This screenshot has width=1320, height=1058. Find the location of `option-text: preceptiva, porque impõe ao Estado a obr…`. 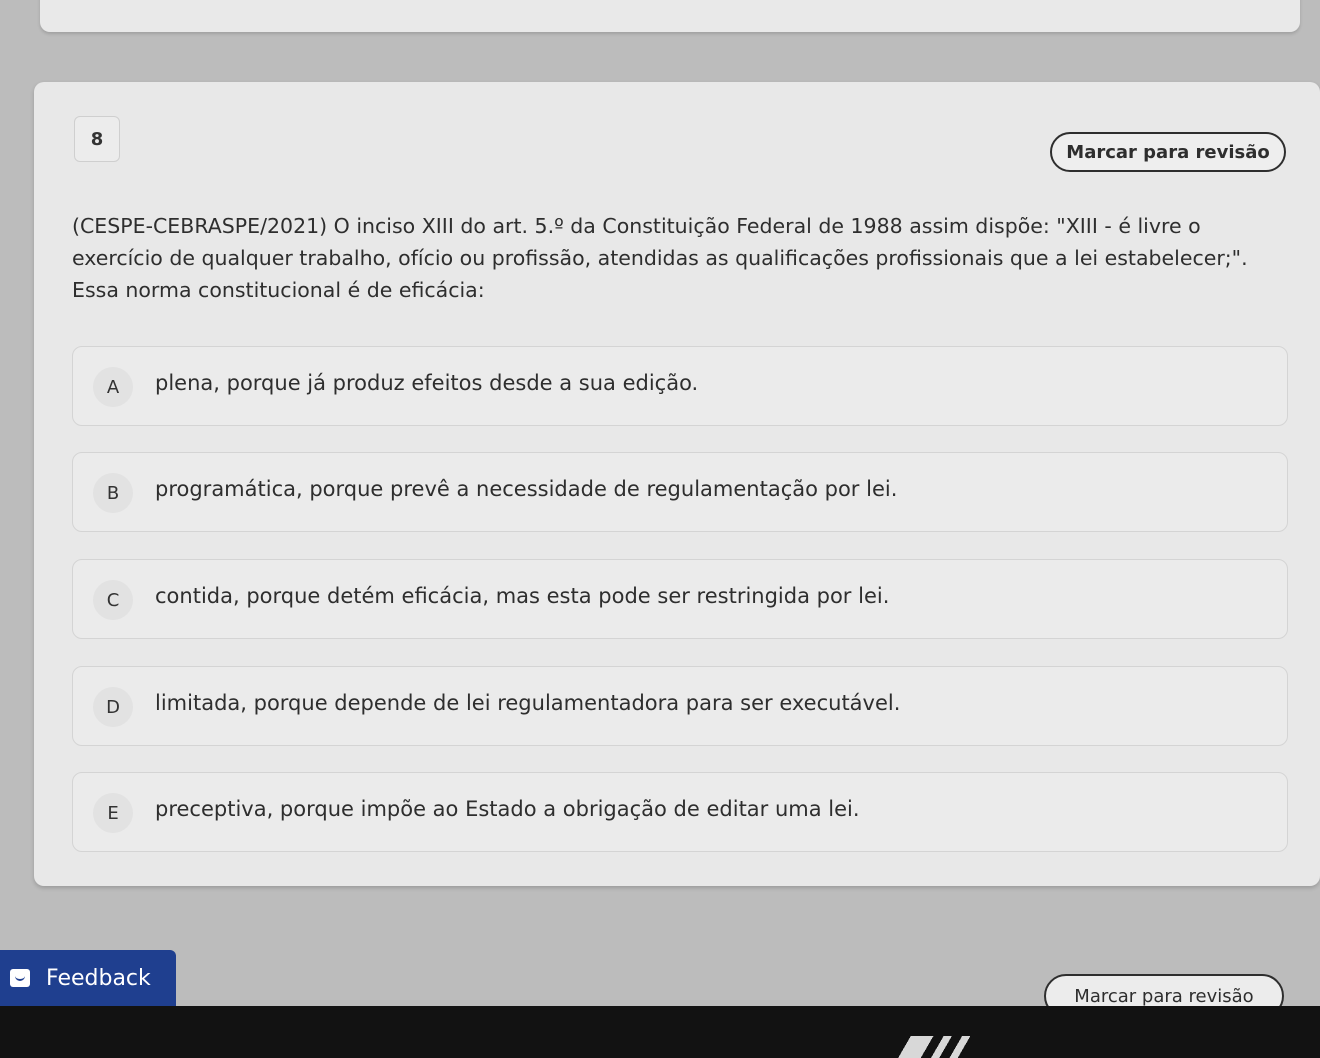

option-text: preceptiva, porque impõe ao Estado a obr… is located at coordinates (507, 809).